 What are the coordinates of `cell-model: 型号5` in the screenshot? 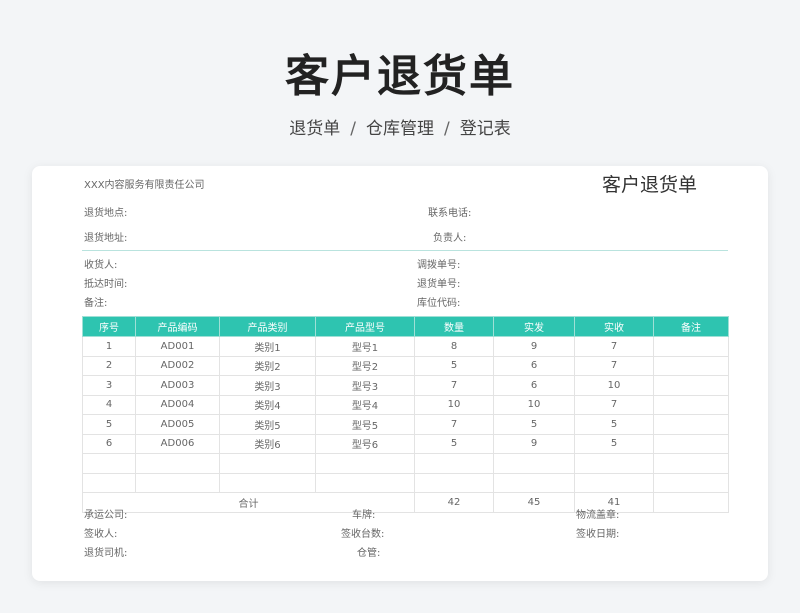 It's located at (365, 424).